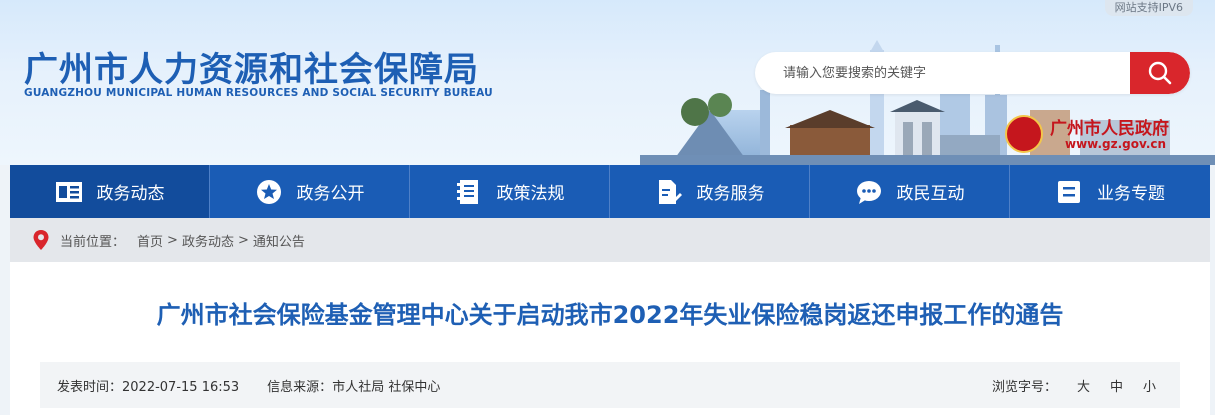 The image size is (1215, 415). What do you see at coordinates (669, 192) in the screenshot?
I see `file-edit-icon` at bounding box center [669, 192].